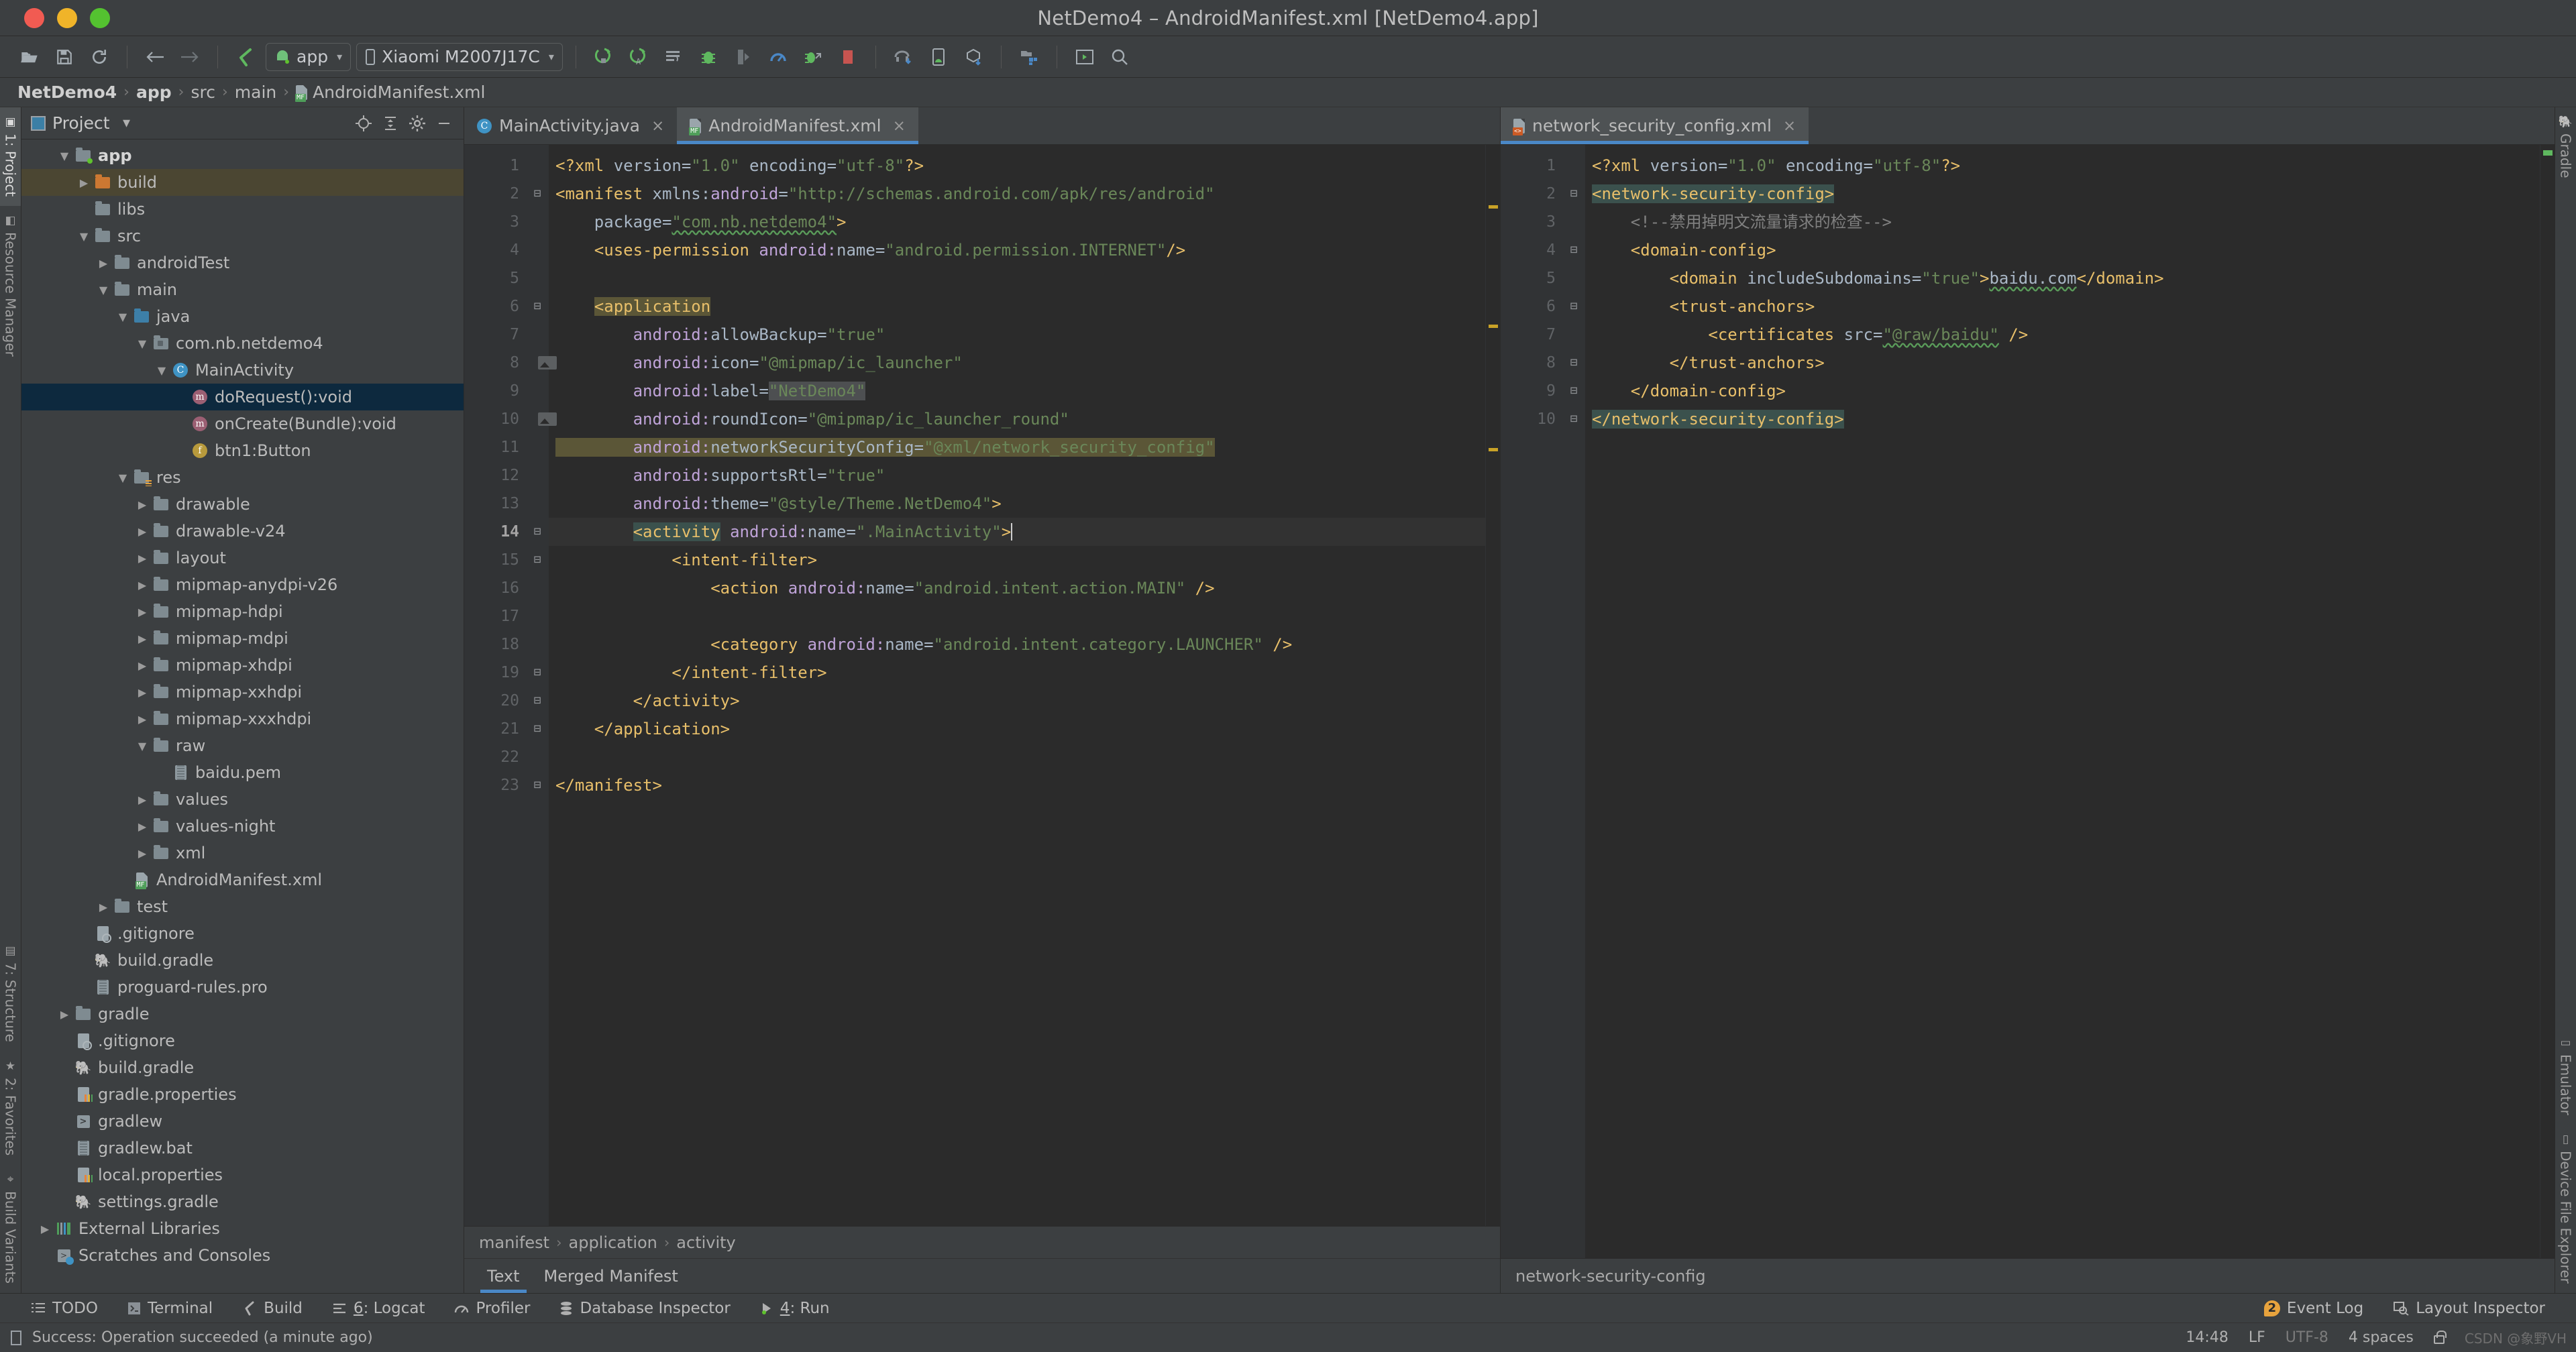  Describe the element at coordinates (242, 987) in the screenshot. I see `tree-item: ▶proguard-rules.pro` at that location.